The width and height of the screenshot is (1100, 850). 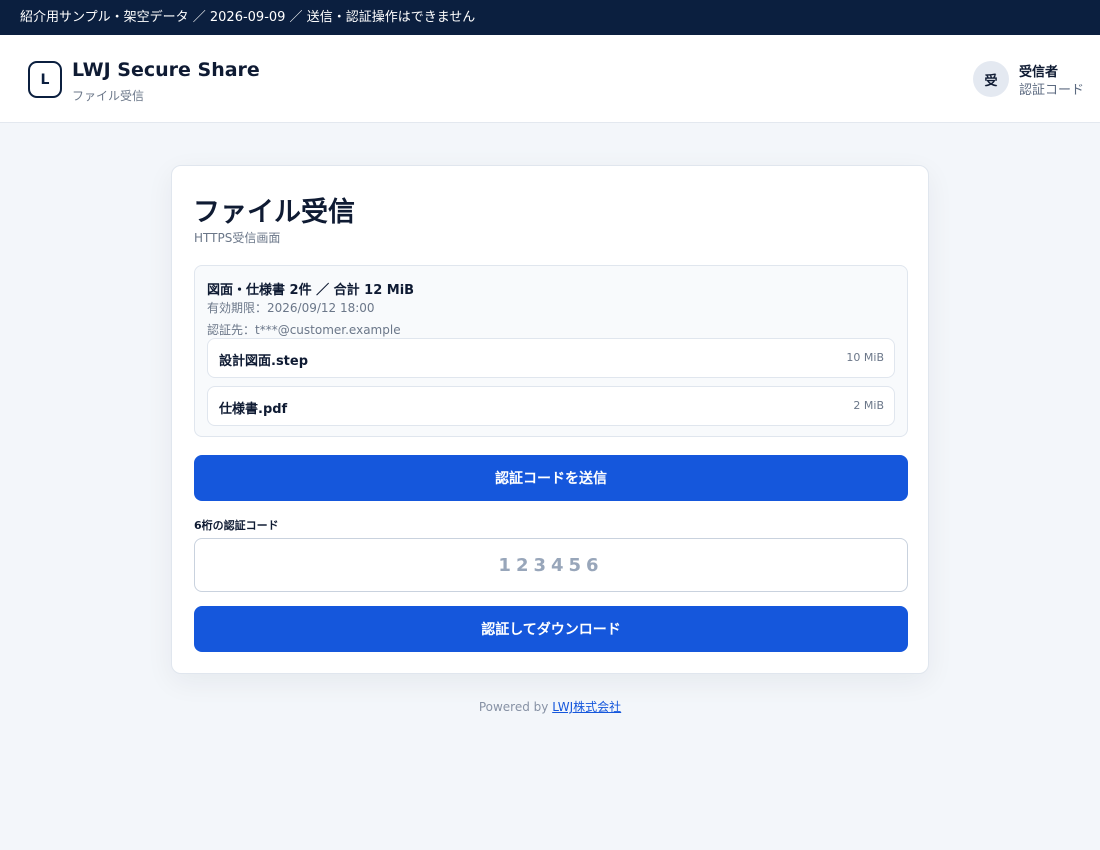 I want to click on file-item: 設計図面.step 10 MiB, so click(x=551, y=358).